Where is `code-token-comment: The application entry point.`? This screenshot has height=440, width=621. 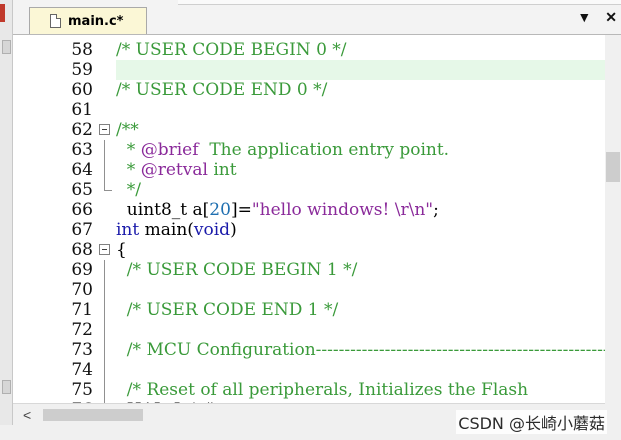
code-token-comment: The application entry point. is located at coordinates (324, 150).